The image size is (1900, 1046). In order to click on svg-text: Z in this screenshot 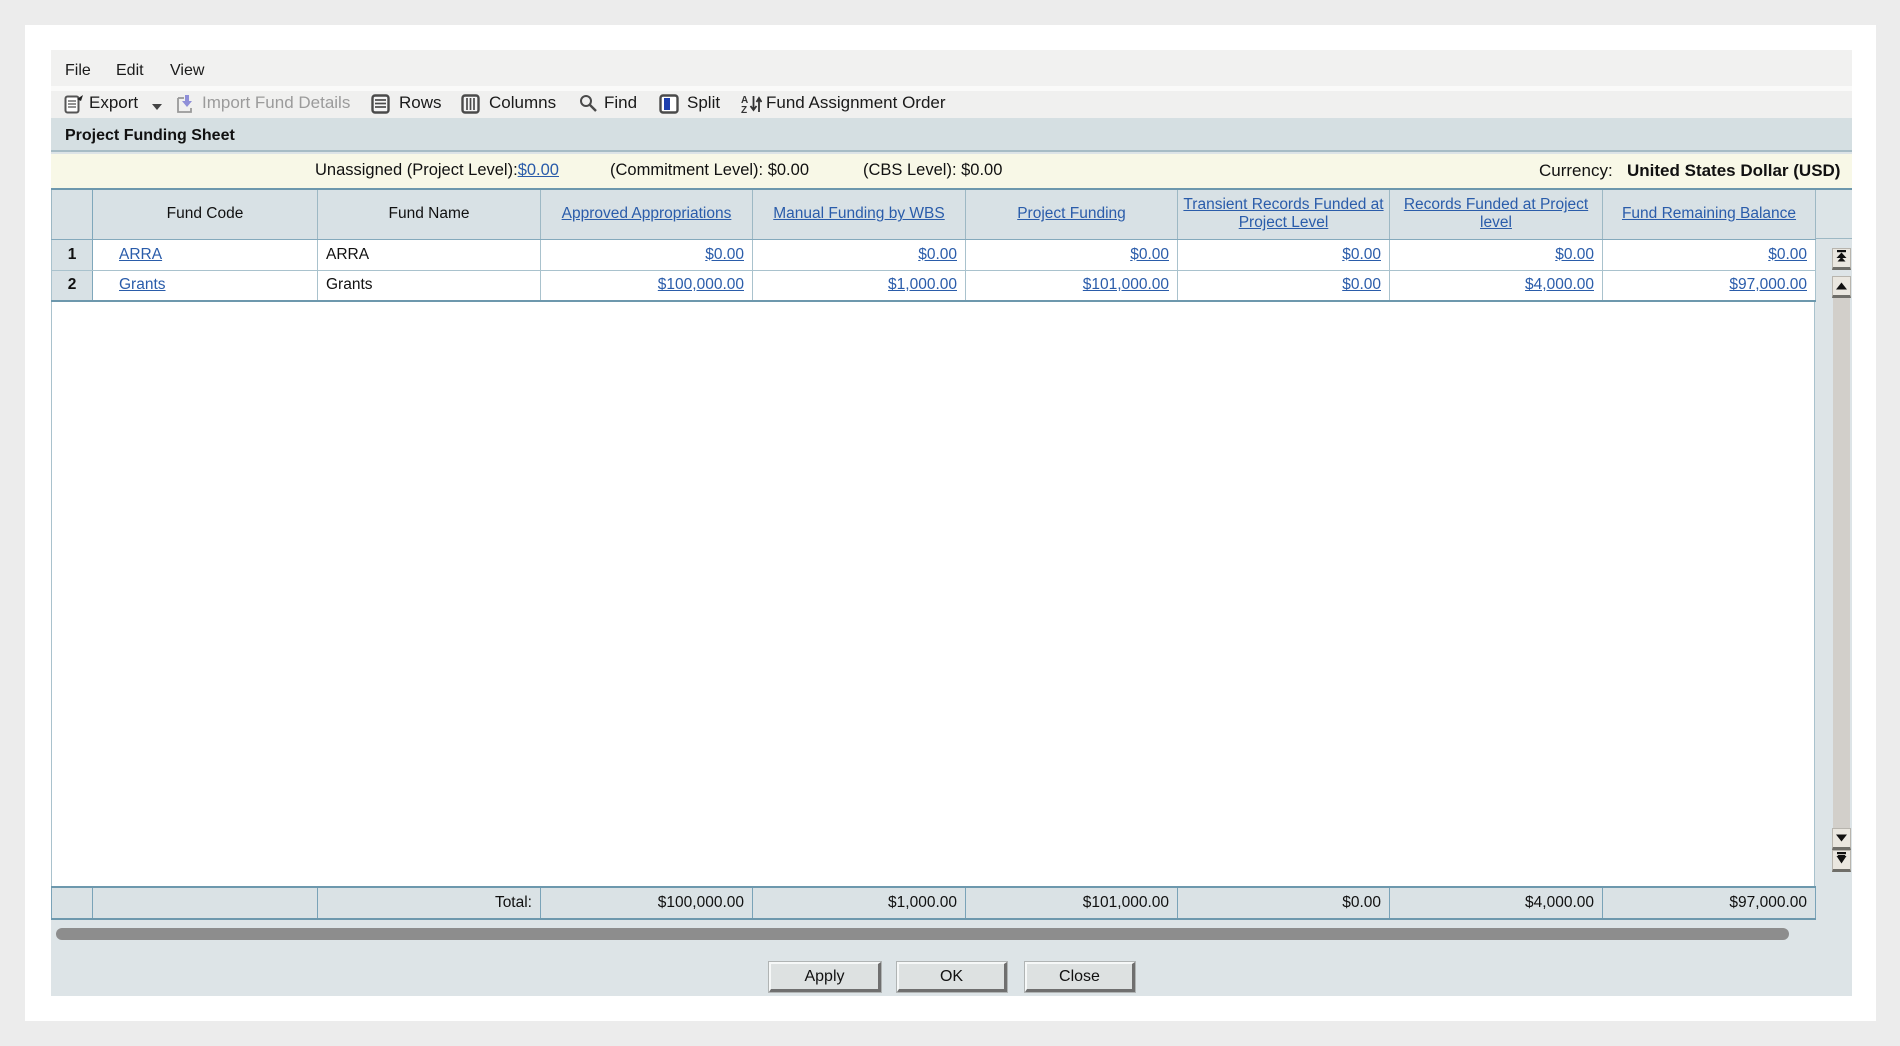, I will do `click(744, 109)`.